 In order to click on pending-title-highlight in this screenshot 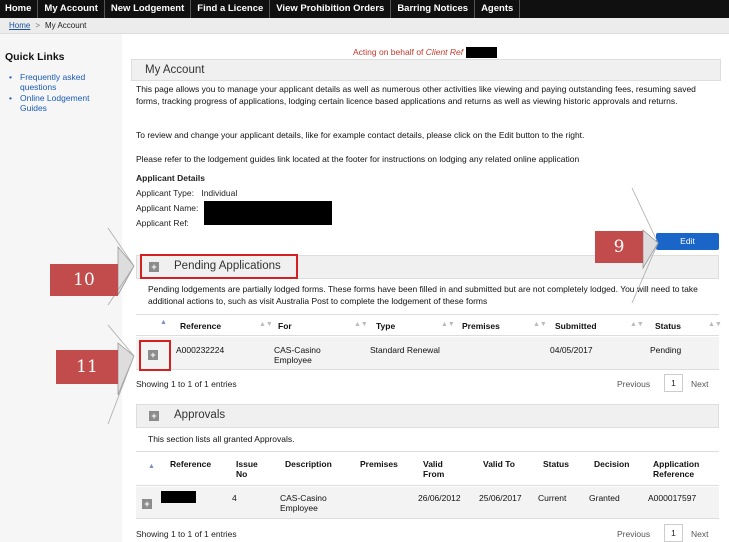, I will do `click(219, 266)`.